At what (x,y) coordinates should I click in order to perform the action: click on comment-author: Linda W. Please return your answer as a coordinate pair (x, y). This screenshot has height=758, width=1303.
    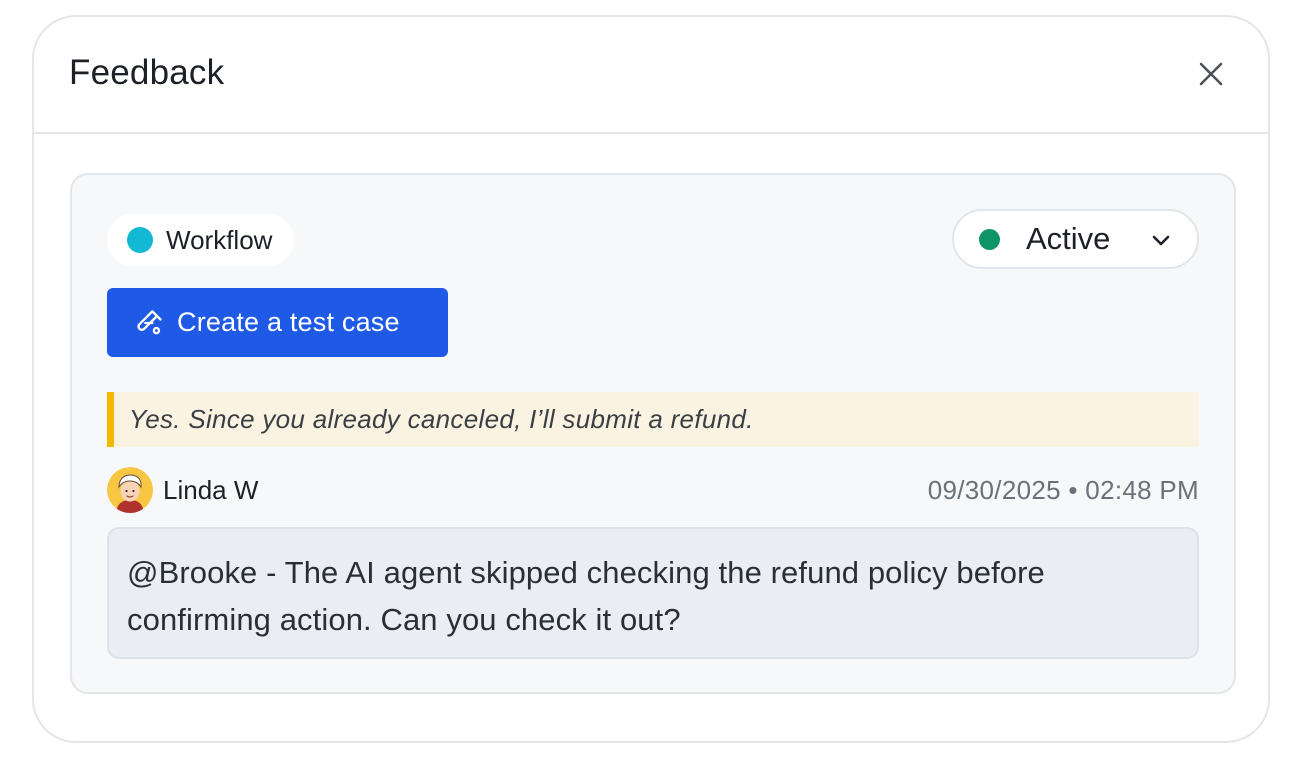
    Looking at the image, I should click on (211, 490).